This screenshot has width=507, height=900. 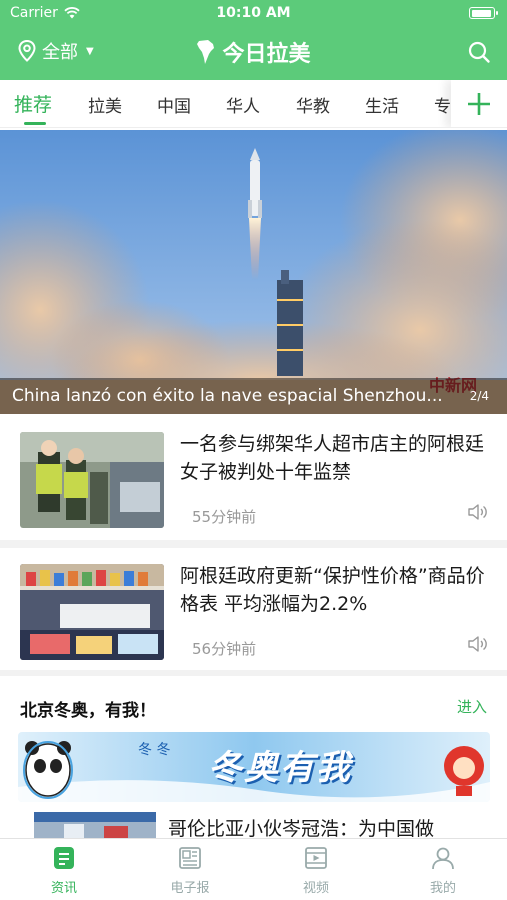 What do you see at coordinates (483, 13) in the screenshot?
I see `battery-icon` at bounding box center [483, 13].